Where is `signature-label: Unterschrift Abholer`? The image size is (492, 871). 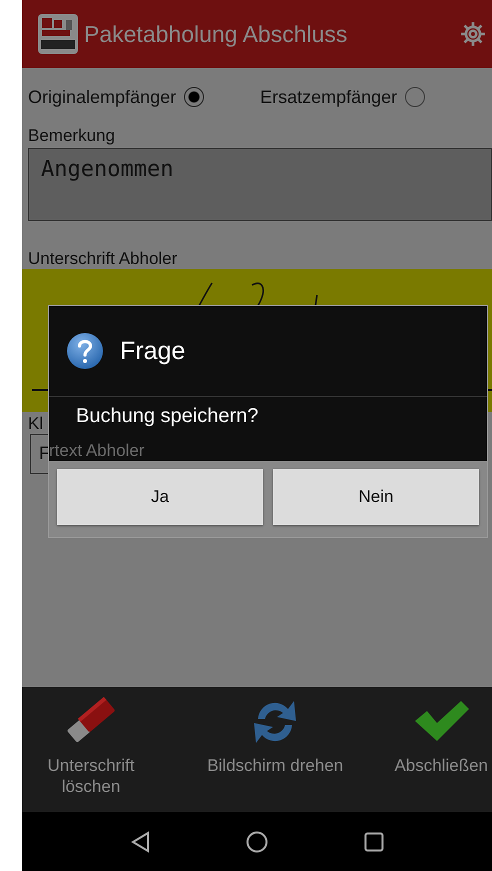
signature-label: Unterschrift Abholer is located at coordinates (103, 259).